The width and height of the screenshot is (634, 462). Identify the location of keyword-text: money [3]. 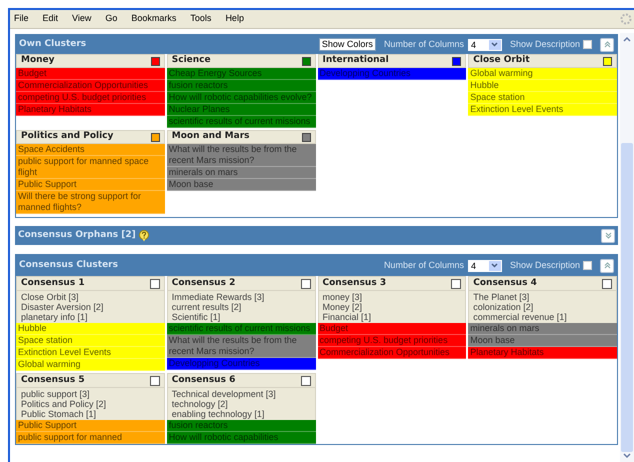
(343, 297).